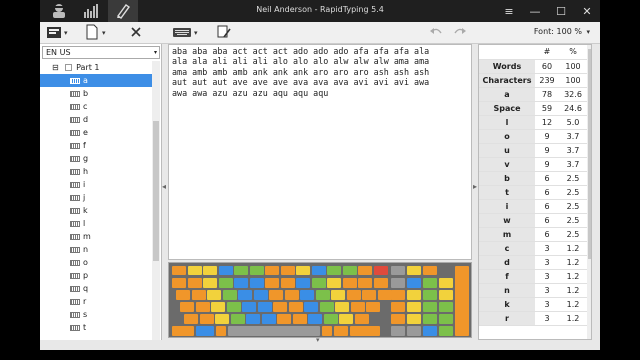 This screenshot has width=640, height=360. What do you see at coordinates (557, 31) in the screenshot?
I see `font-zoom-label: Font: 100 %` at bounding box center [557, 31].